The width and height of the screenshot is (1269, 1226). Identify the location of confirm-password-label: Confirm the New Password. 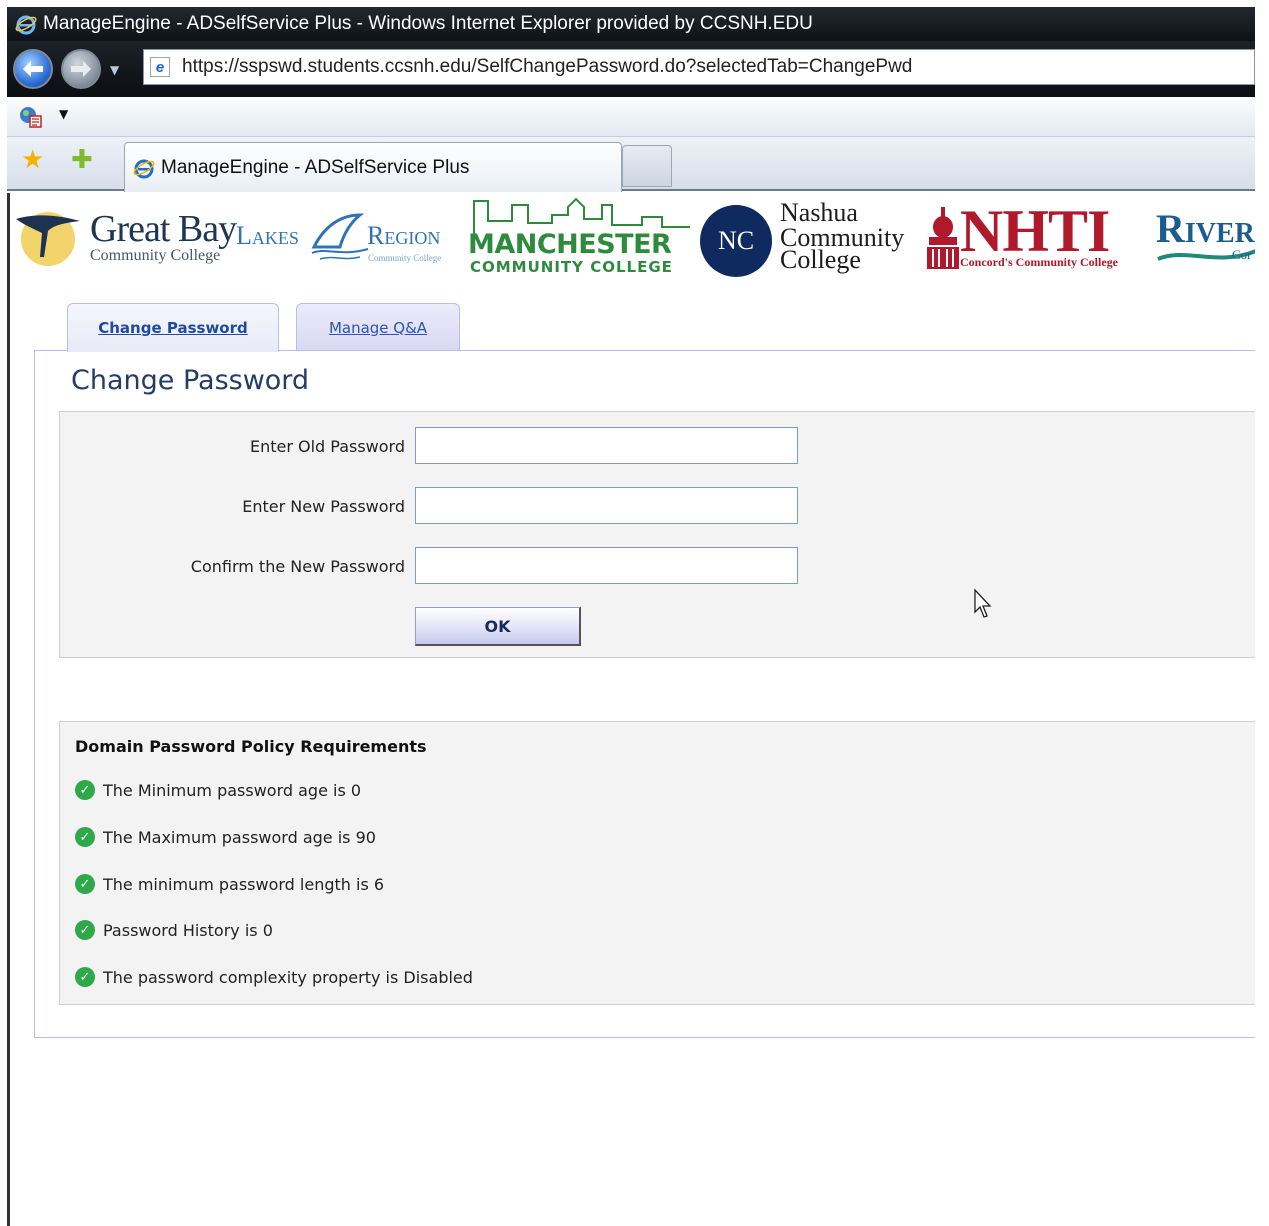
(297, 566).